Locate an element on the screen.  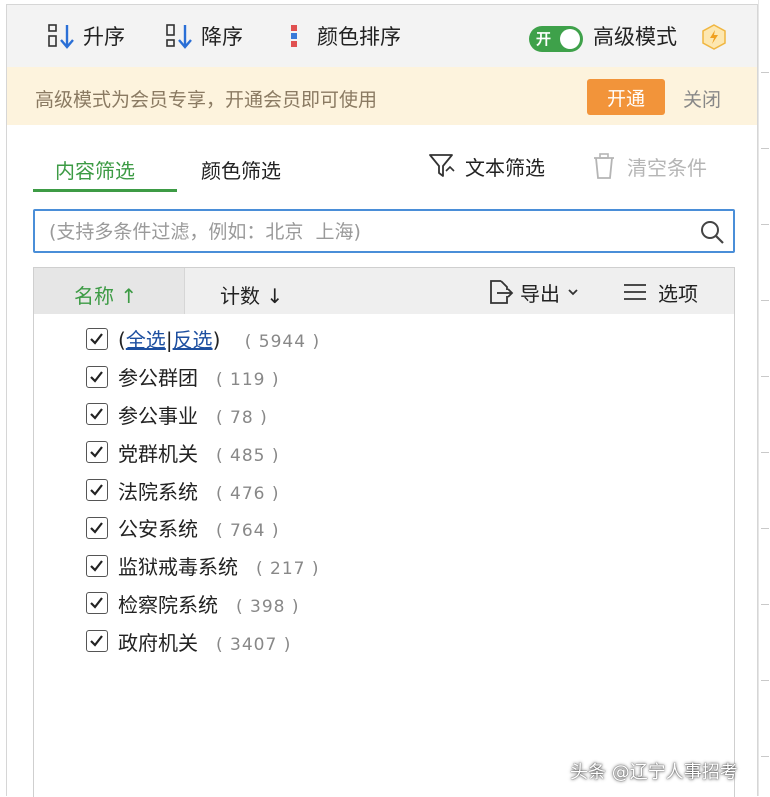
export-dropdown: 导出 is located at coordinates (534, 292).